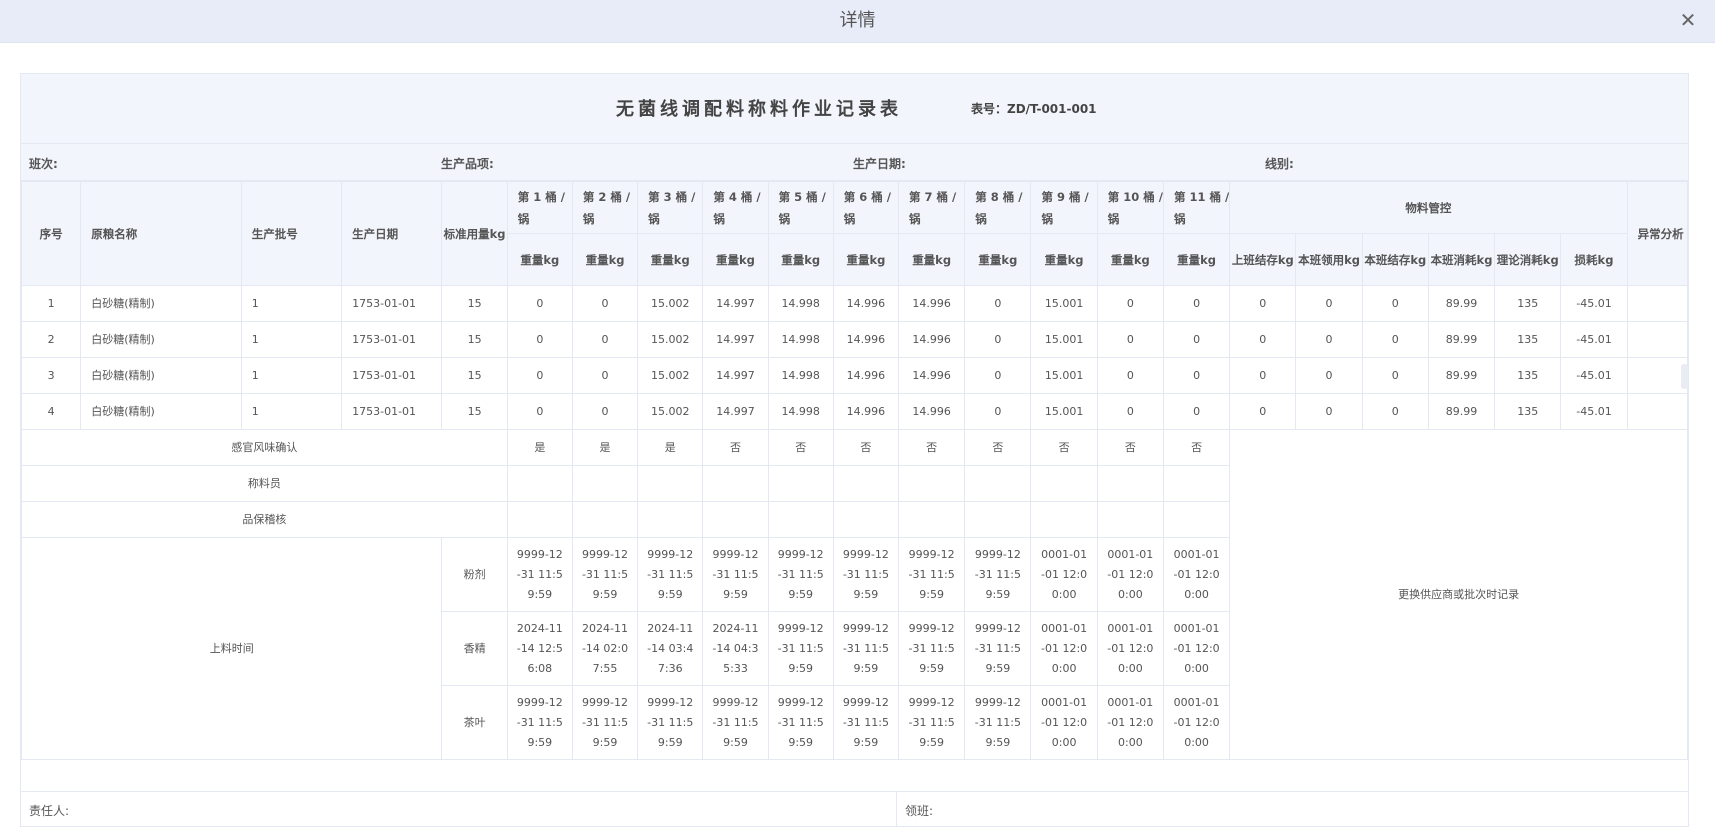 This screenshot has width=1715, height=831. I want to click on feed-time-type: 茶叶, so click(474, 722).